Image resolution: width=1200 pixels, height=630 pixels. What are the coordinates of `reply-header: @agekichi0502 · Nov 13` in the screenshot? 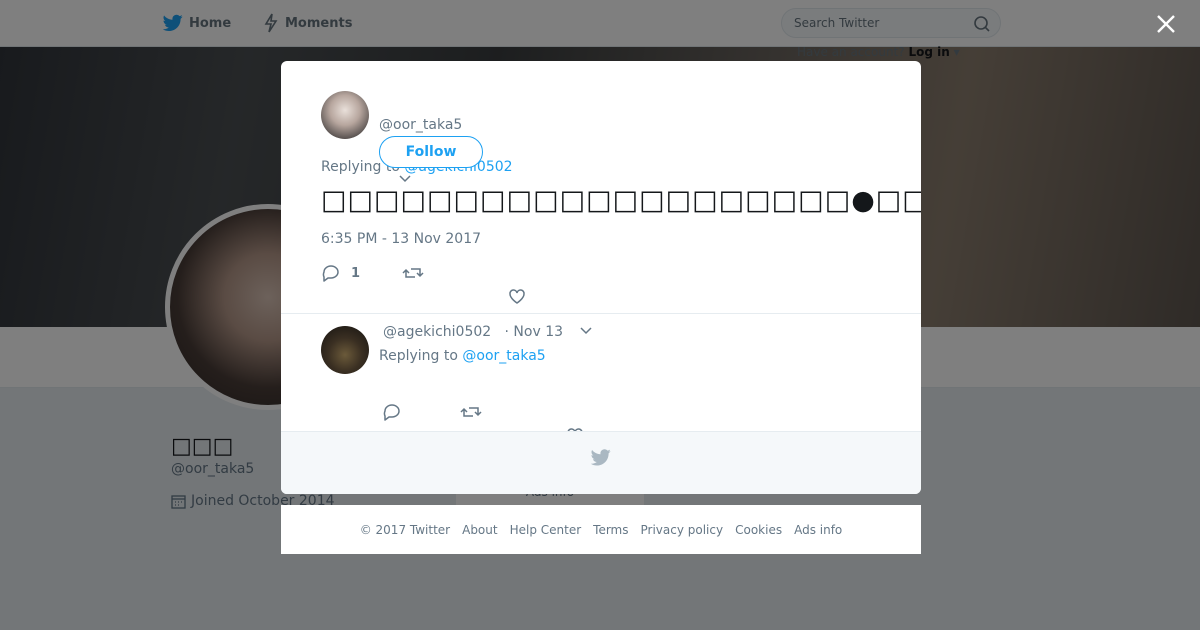 It's located at (473, 332).